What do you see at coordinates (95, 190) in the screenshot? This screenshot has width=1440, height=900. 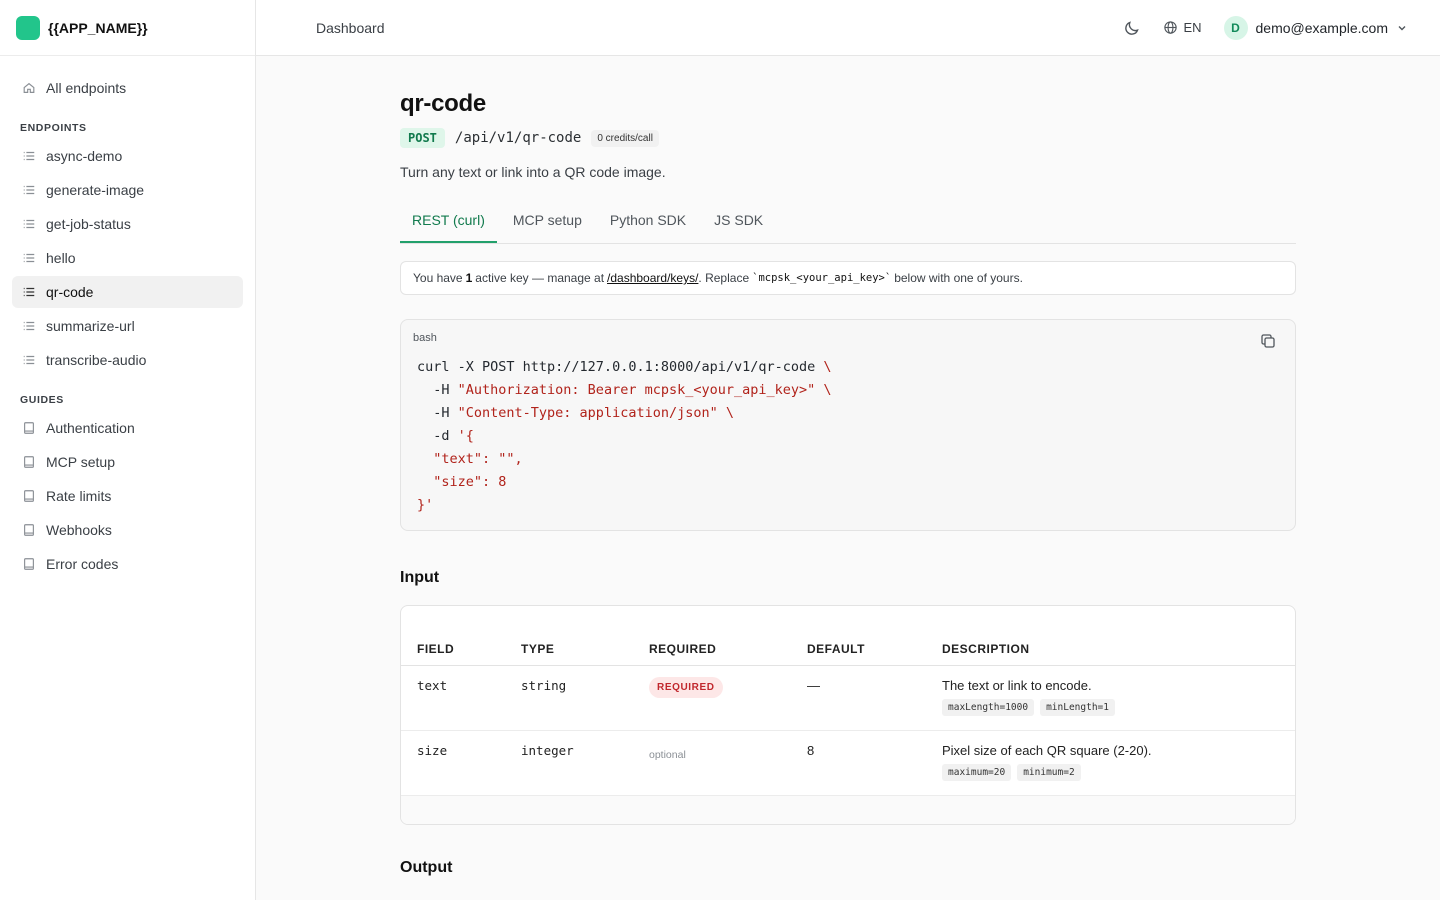 I see `sidebar-item-label: generate-image` at bounding box center [95, 190].